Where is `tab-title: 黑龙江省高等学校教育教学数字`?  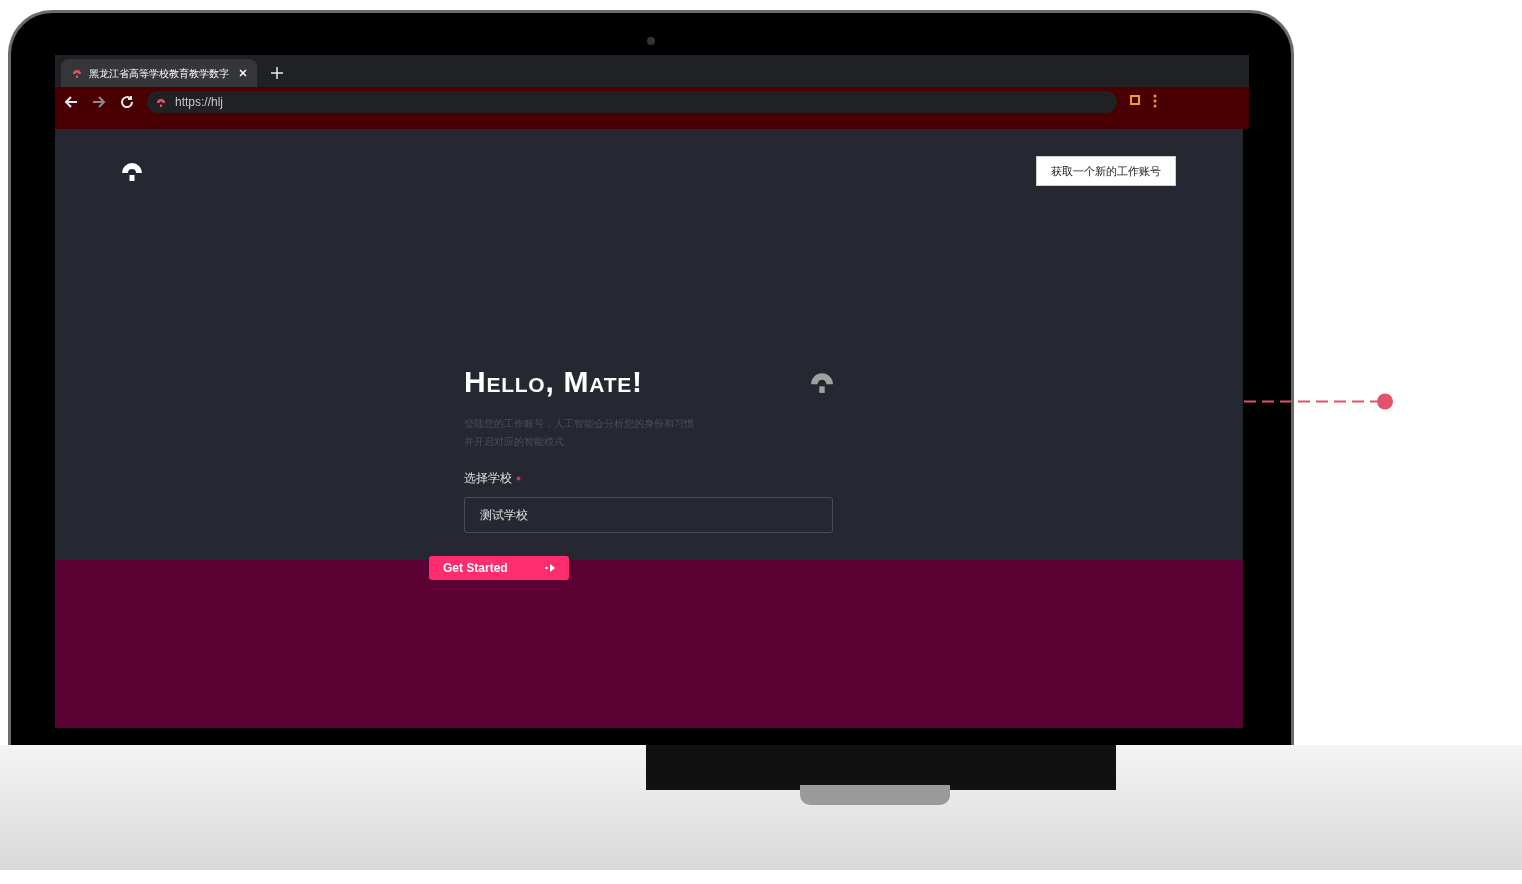
tab-title: 黑龙江省高等学校教育教学数字 is located at coordinates (159, 73).